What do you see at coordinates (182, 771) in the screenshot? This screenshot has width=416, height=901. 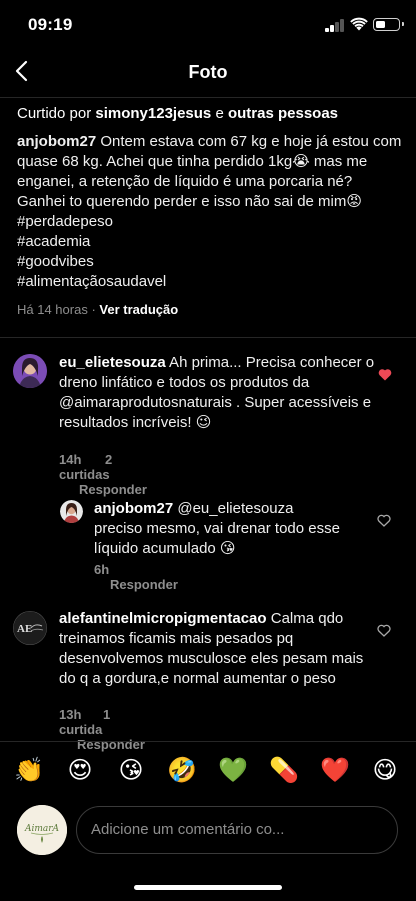 I see `rolling-laughing-emoji: 🤣` at bounding box center [182, 771].